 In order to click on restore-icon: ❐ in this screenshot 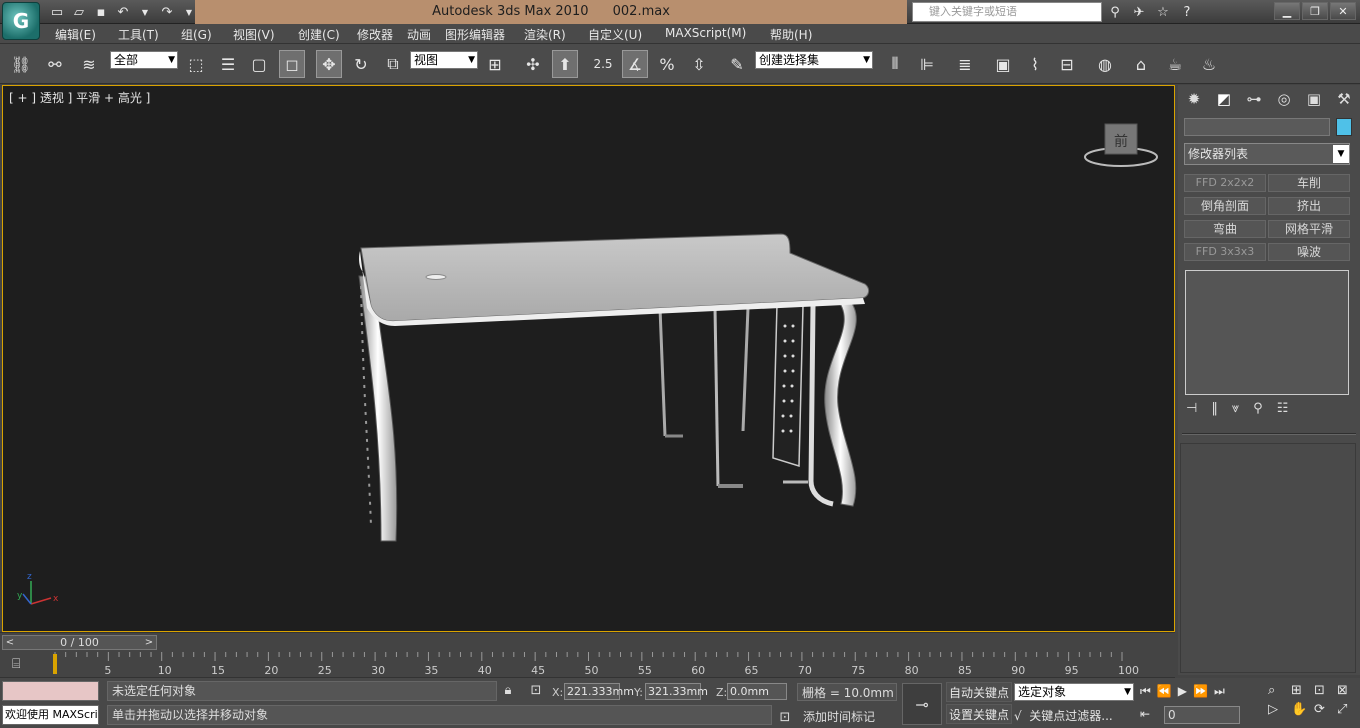, I will do `click(1315, 11)`.